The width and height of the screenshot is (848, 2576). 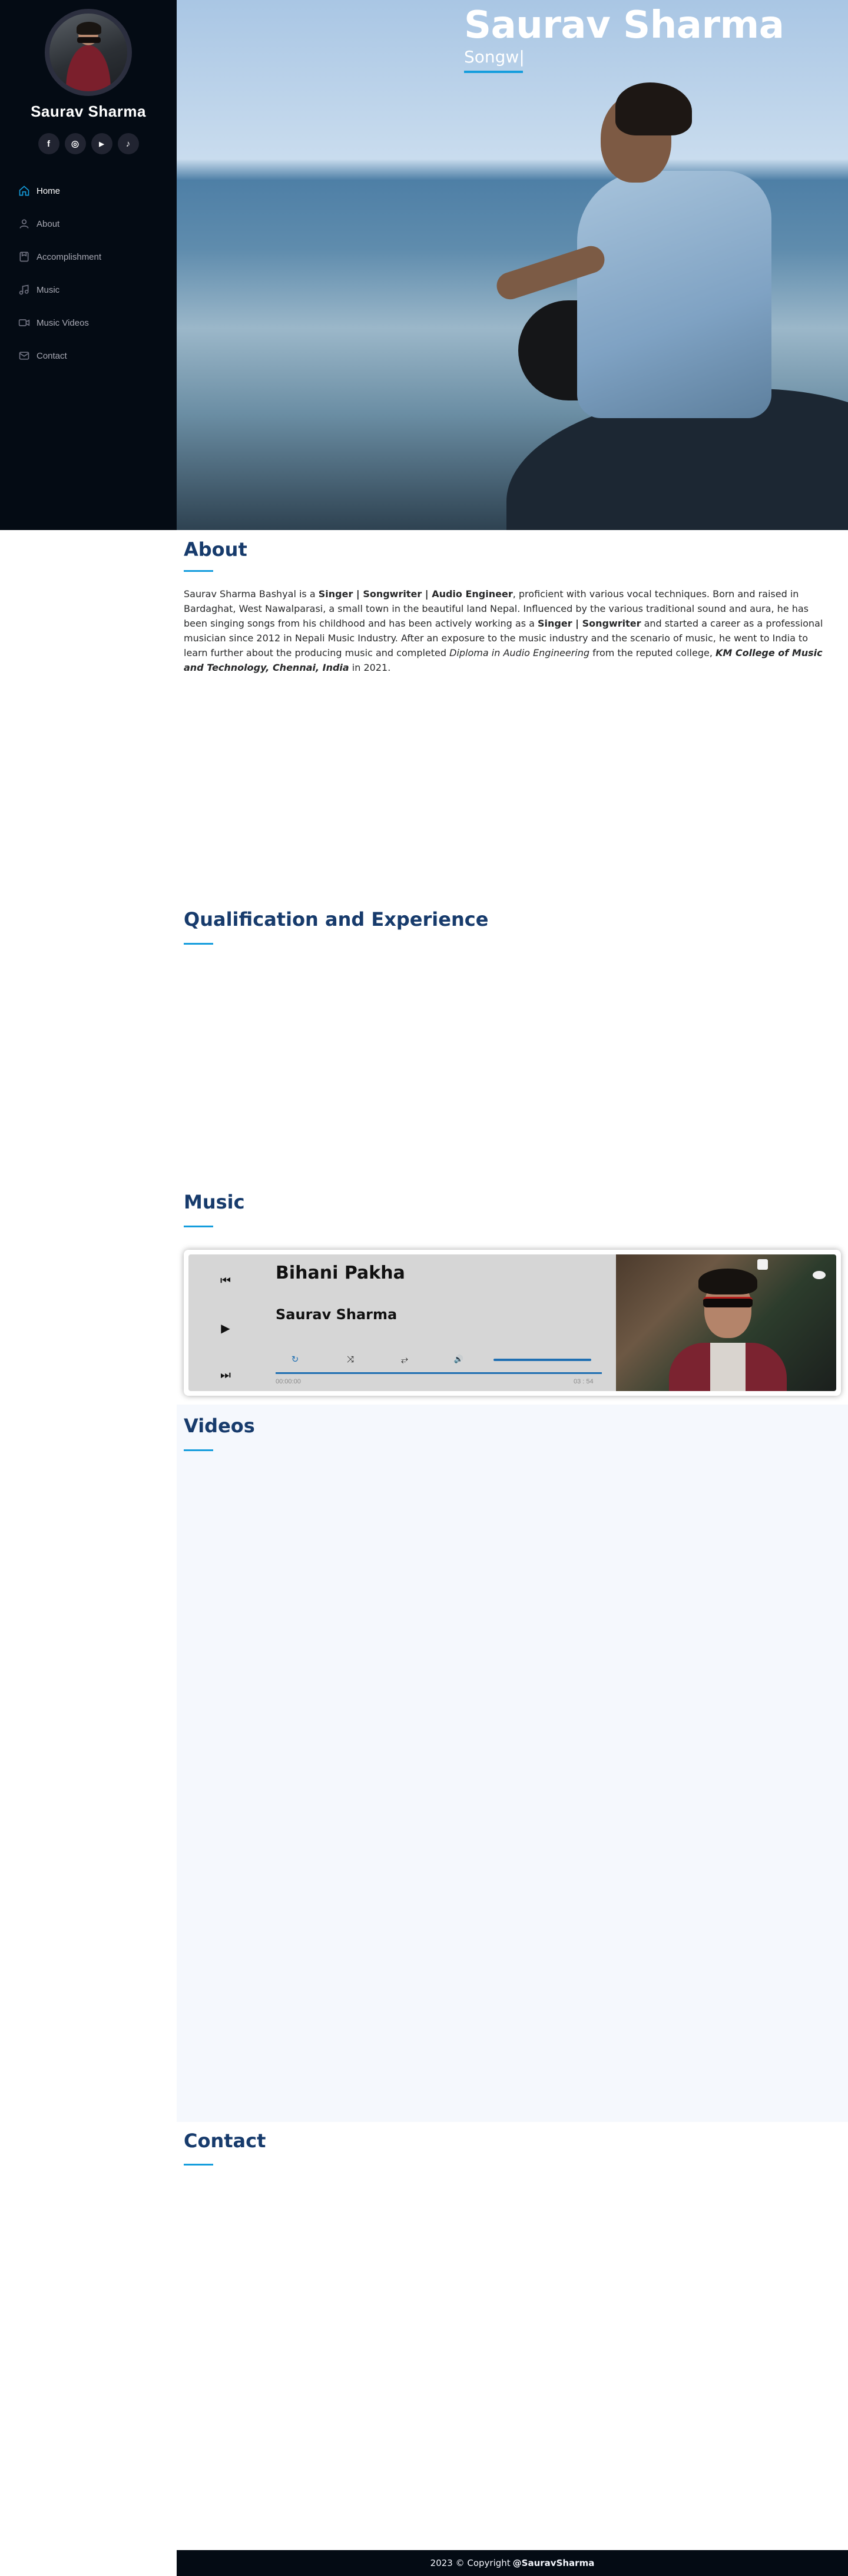 What do you see at coordinates (763, 1264) in the screenshot?
I see `album-art-badge` at bounding box center [763, 1264].